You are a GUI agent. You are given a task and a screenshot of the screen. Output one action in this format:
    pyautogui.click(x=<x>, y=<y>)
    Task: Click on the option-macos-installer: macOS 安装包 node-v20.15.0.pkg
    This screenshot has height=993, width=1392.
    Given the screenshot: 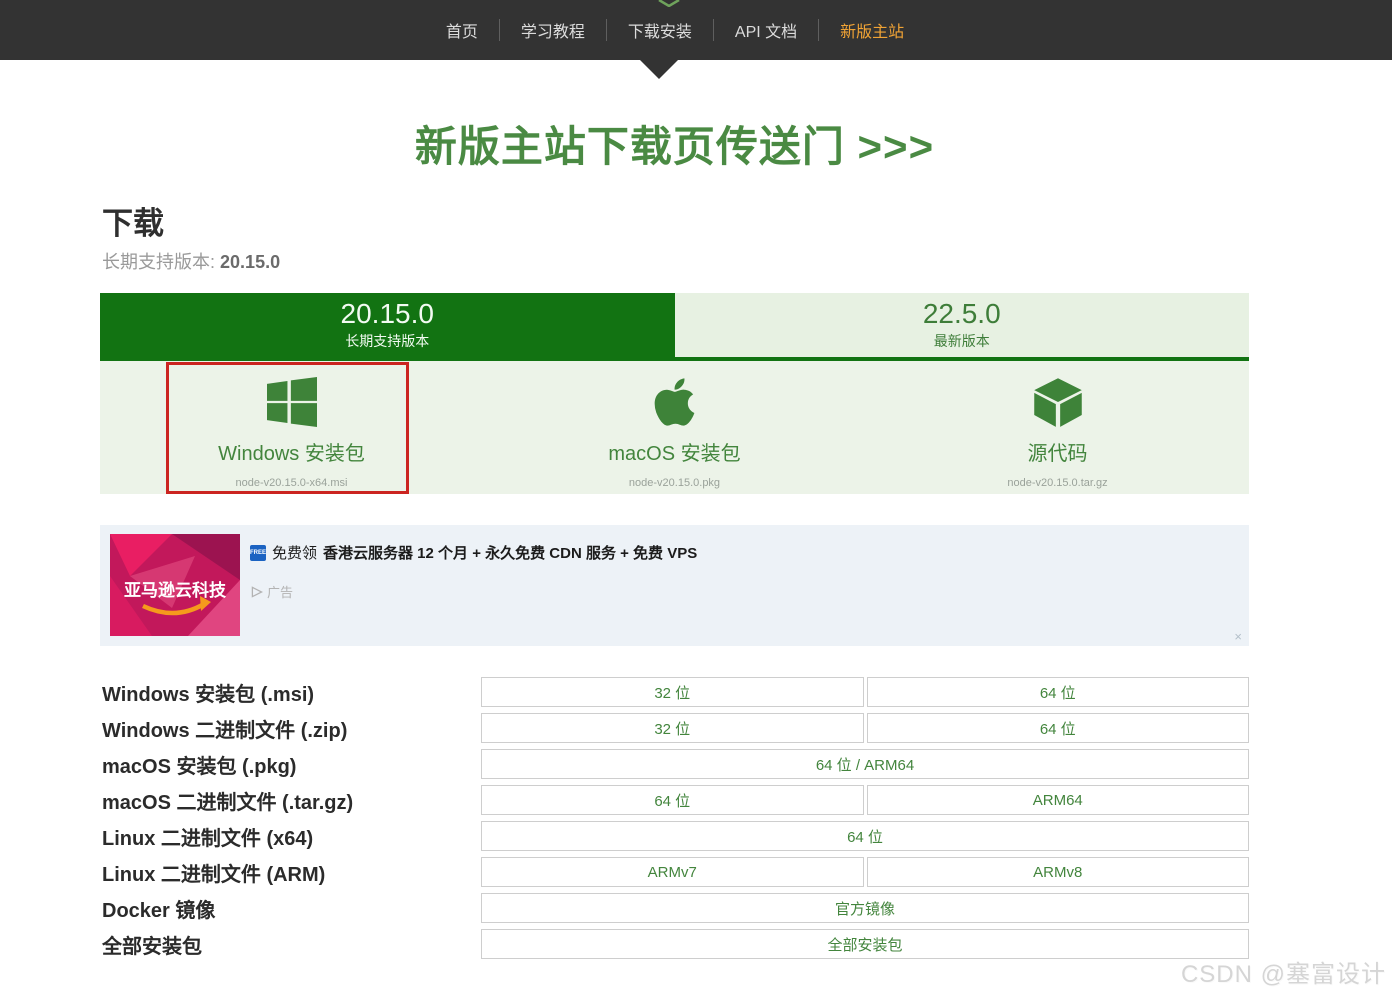 What is the action you would take?
    pyautogui.click(x=674, y=427)
    